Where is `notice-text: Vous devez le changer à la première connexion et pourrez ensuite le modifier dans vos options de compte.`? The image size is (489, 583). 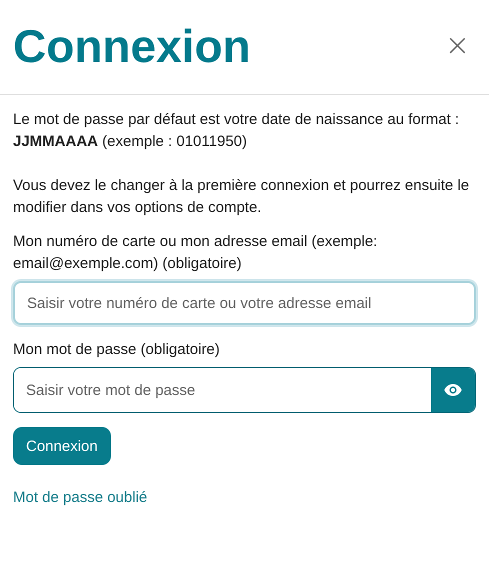 notice-text: Vous devez le changer à la première connexion et pourrez ensuite le modifier dans vos options de compte. is located at coordinates (241, 197).